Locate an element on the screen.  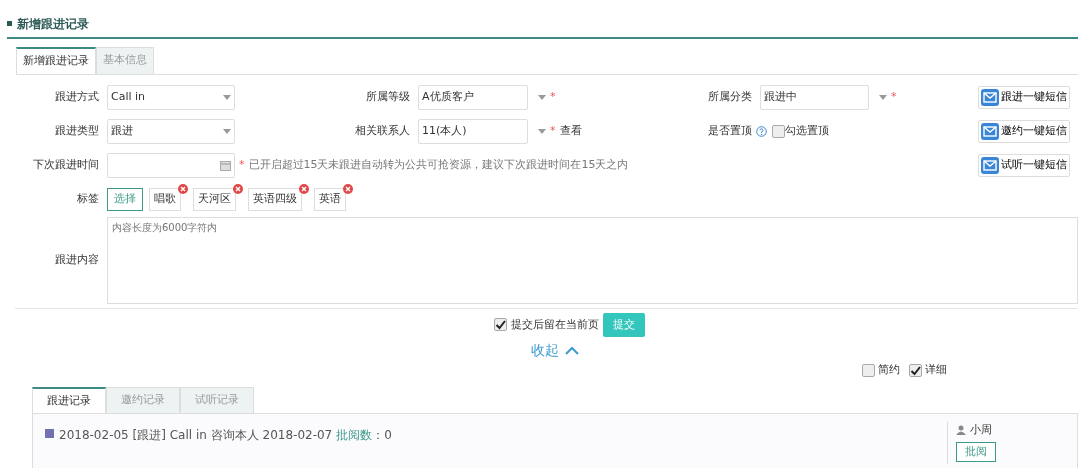
sms-button: 邀约一键短信 is located at coordinates (1024, 131).